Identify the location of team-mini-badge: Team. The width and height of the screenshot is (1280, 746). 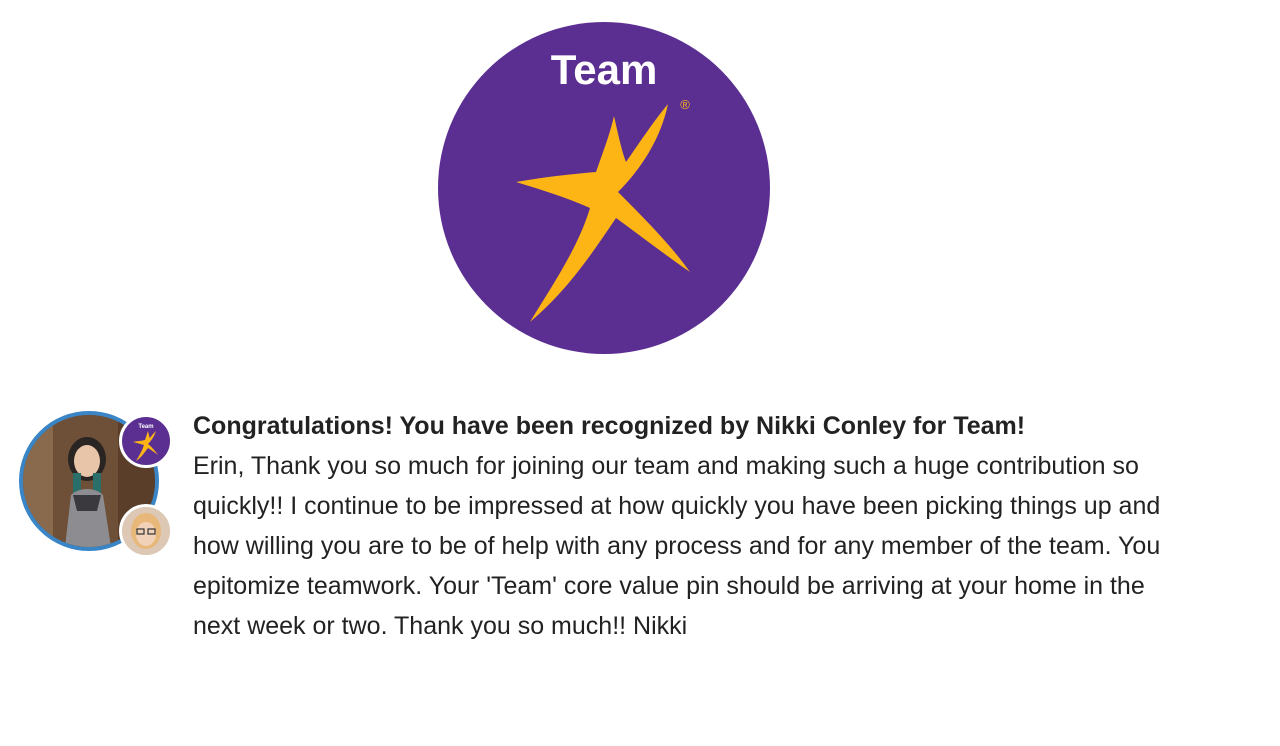
(146, 441).